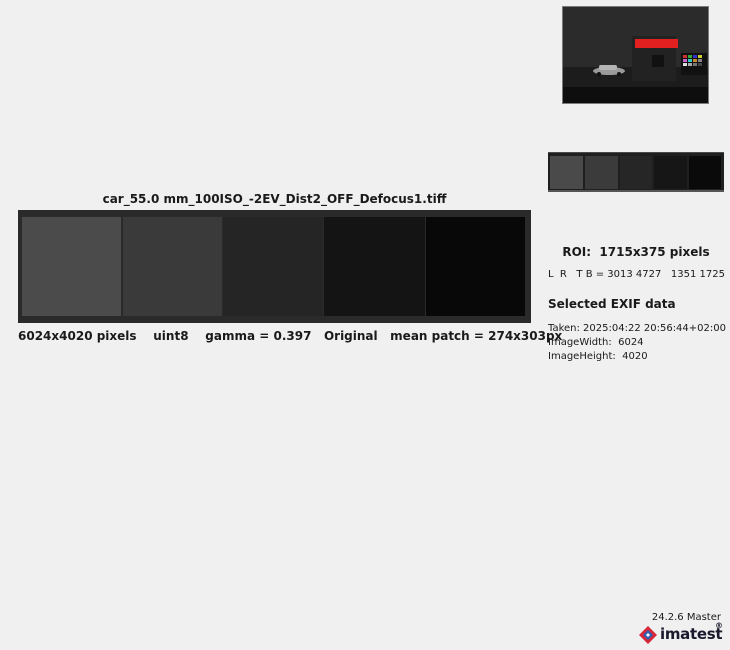  Describe the element at coordinates (719, 625) in the screenshot. I see `registered-mark: ®` at that location.